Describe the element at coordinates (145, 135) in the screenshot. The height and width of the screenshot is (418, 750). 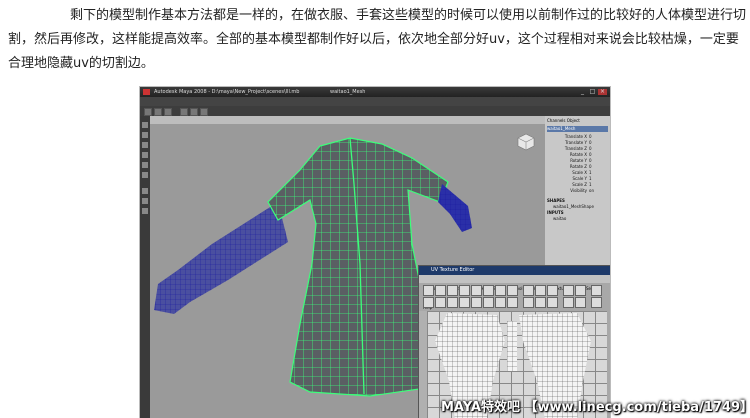
I see `lasso-tool-icon` at that location.